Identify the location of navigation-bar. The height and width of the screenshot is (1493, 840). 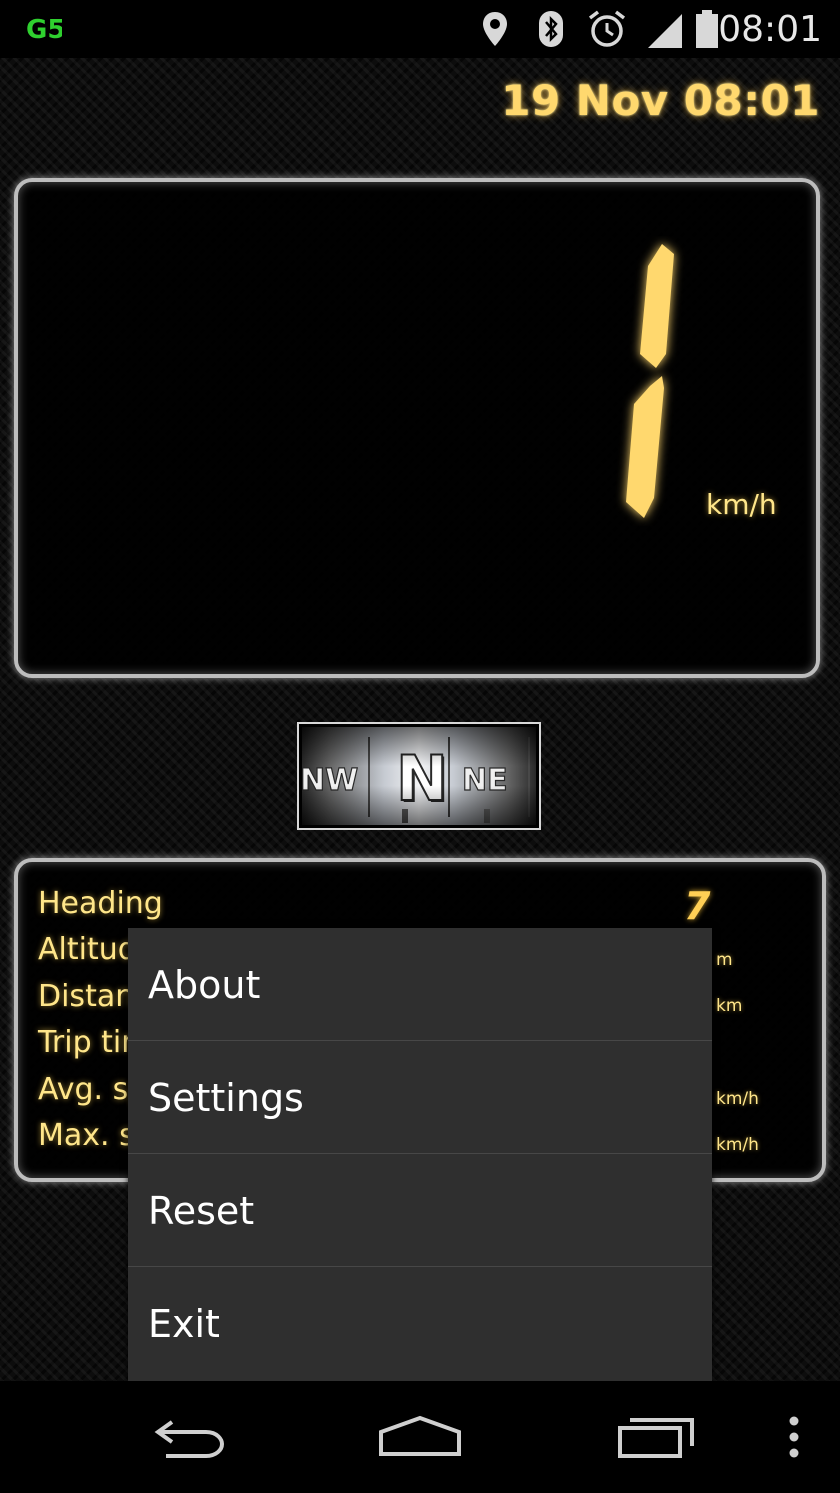
(420, 1437).